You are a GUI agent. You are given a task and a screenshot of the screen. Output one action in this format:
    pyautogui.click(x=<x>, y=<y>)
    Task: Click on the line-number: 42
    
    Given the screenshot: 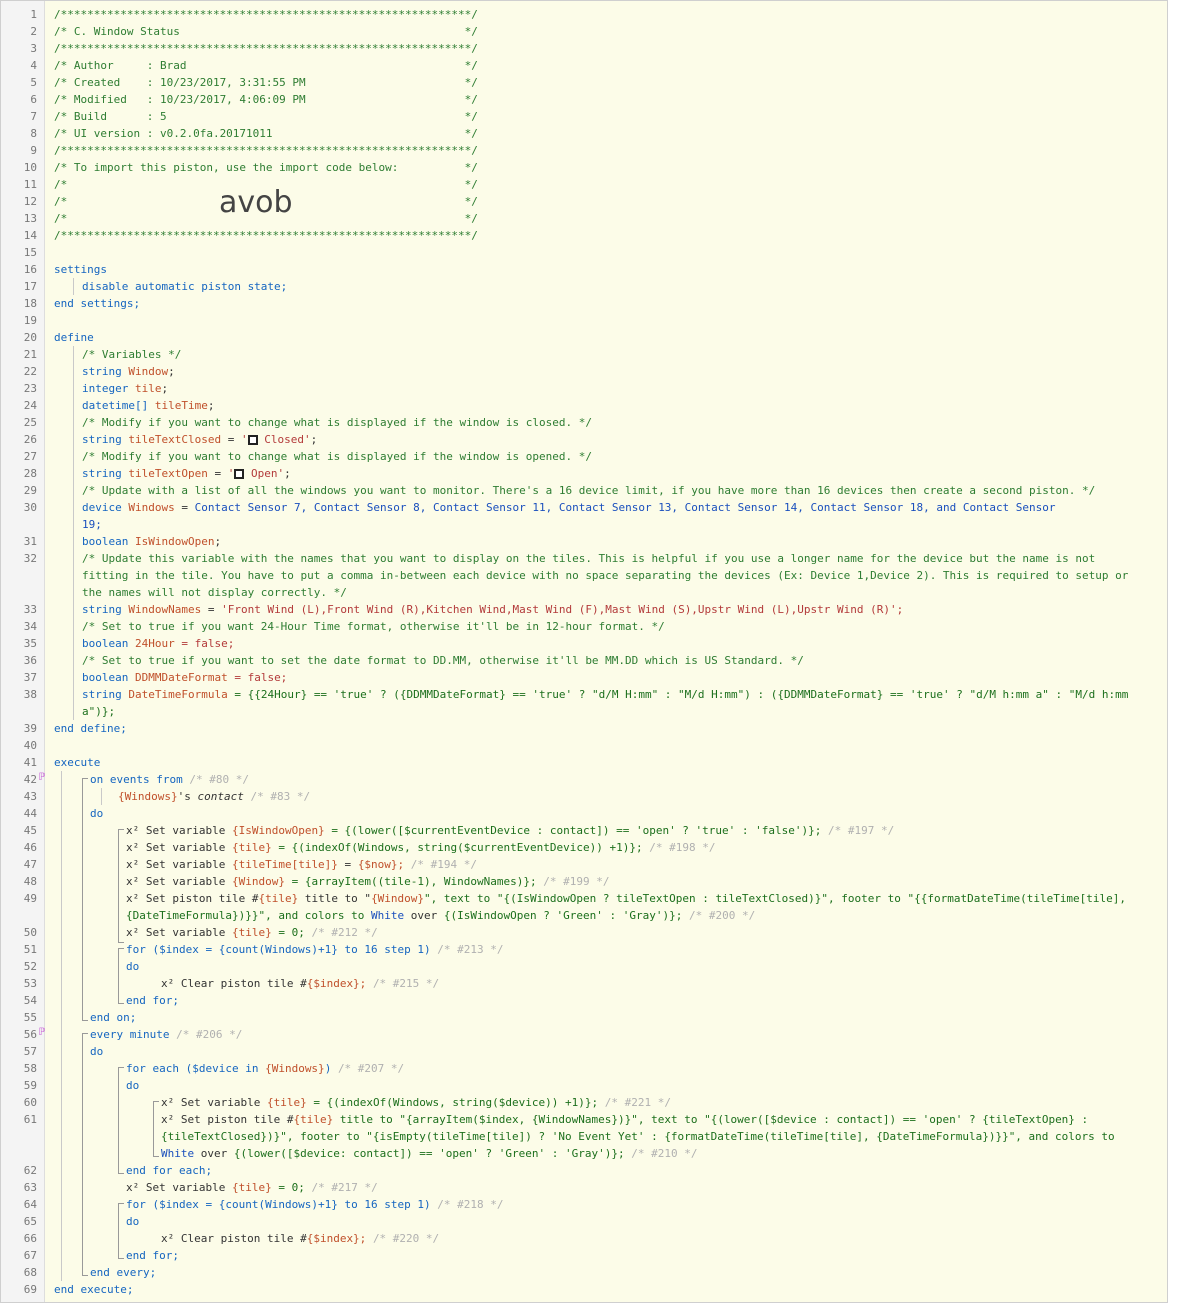 What is the action you would take?
    pyautogui.click(x=30, y=779)
    